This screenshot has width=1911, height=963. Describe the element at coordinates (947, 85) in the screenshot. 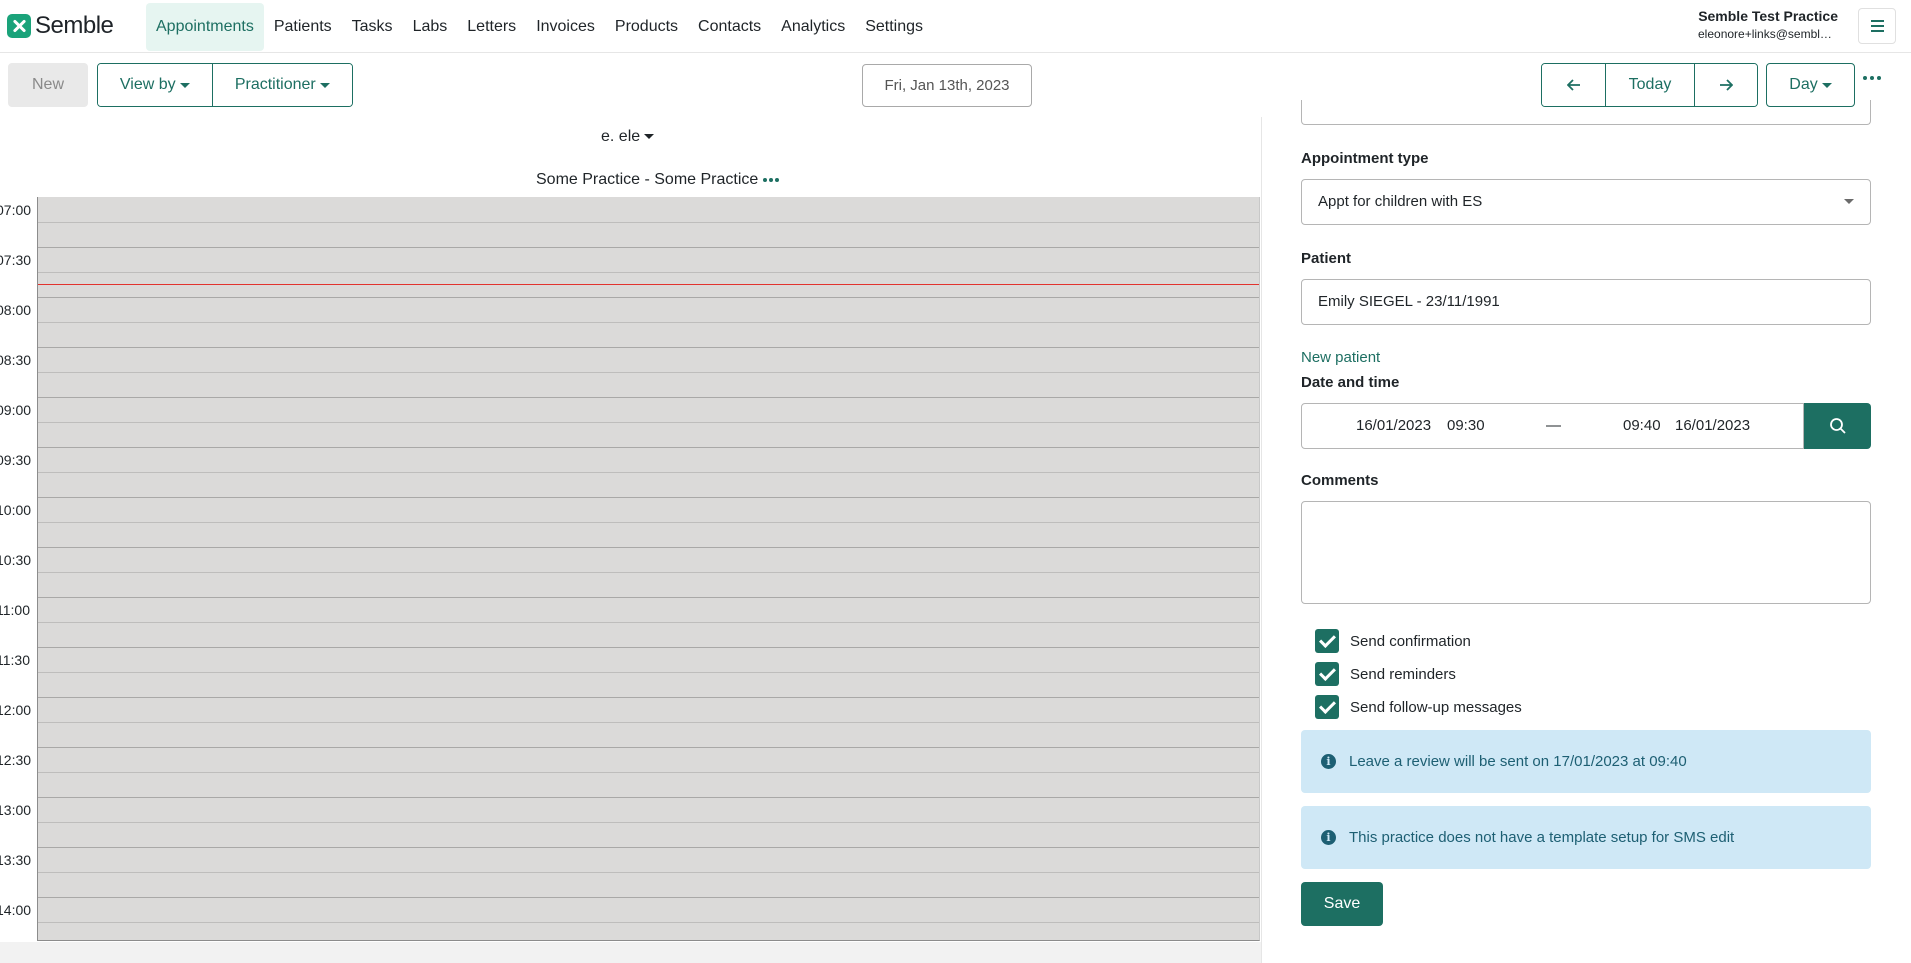

I see `date-picker-button: Fri, Jan 13th, 2023` at that location.